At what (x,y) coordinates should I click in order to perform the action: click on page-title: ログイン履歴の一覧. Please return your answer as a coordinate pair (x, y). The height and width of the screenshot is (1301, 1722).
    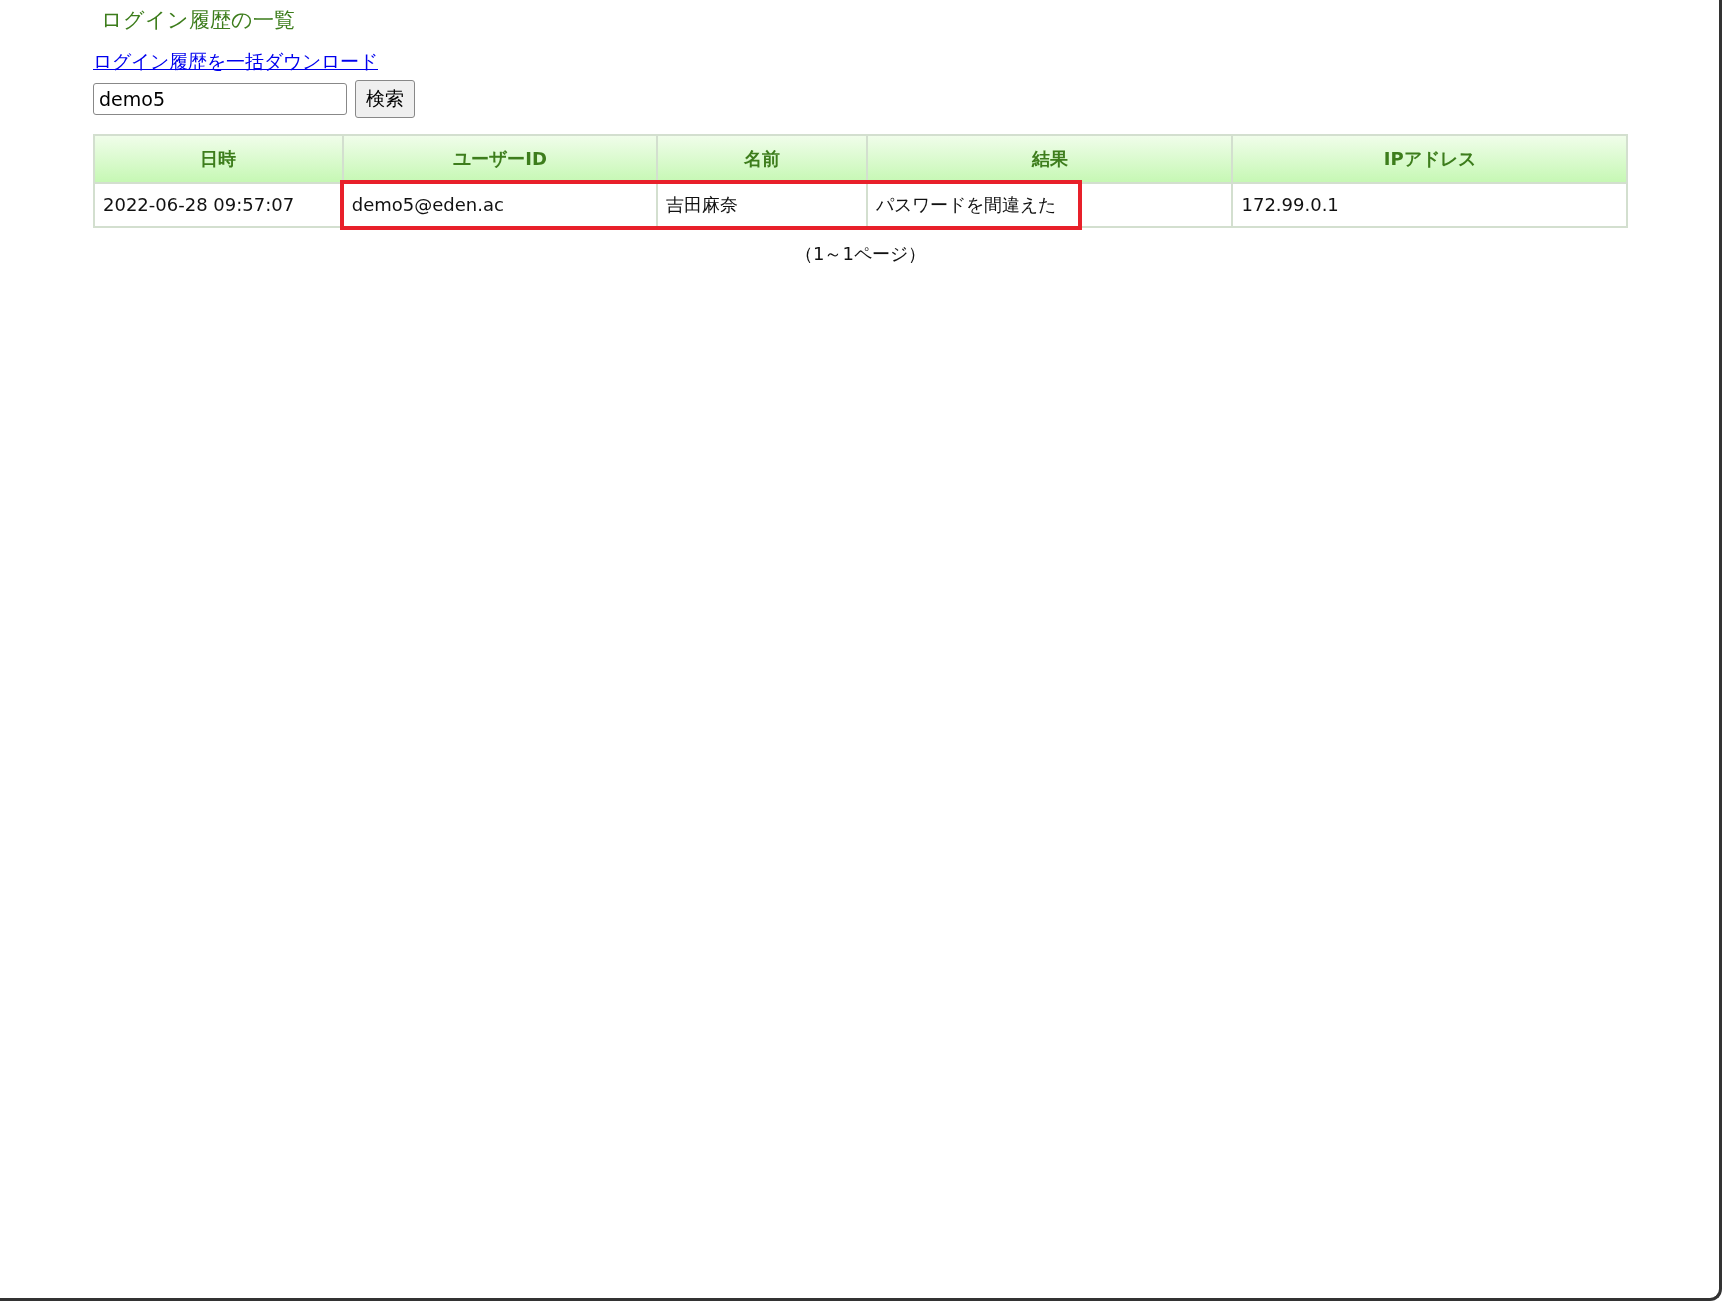
    Looking at the image, I should click on (198, 21).